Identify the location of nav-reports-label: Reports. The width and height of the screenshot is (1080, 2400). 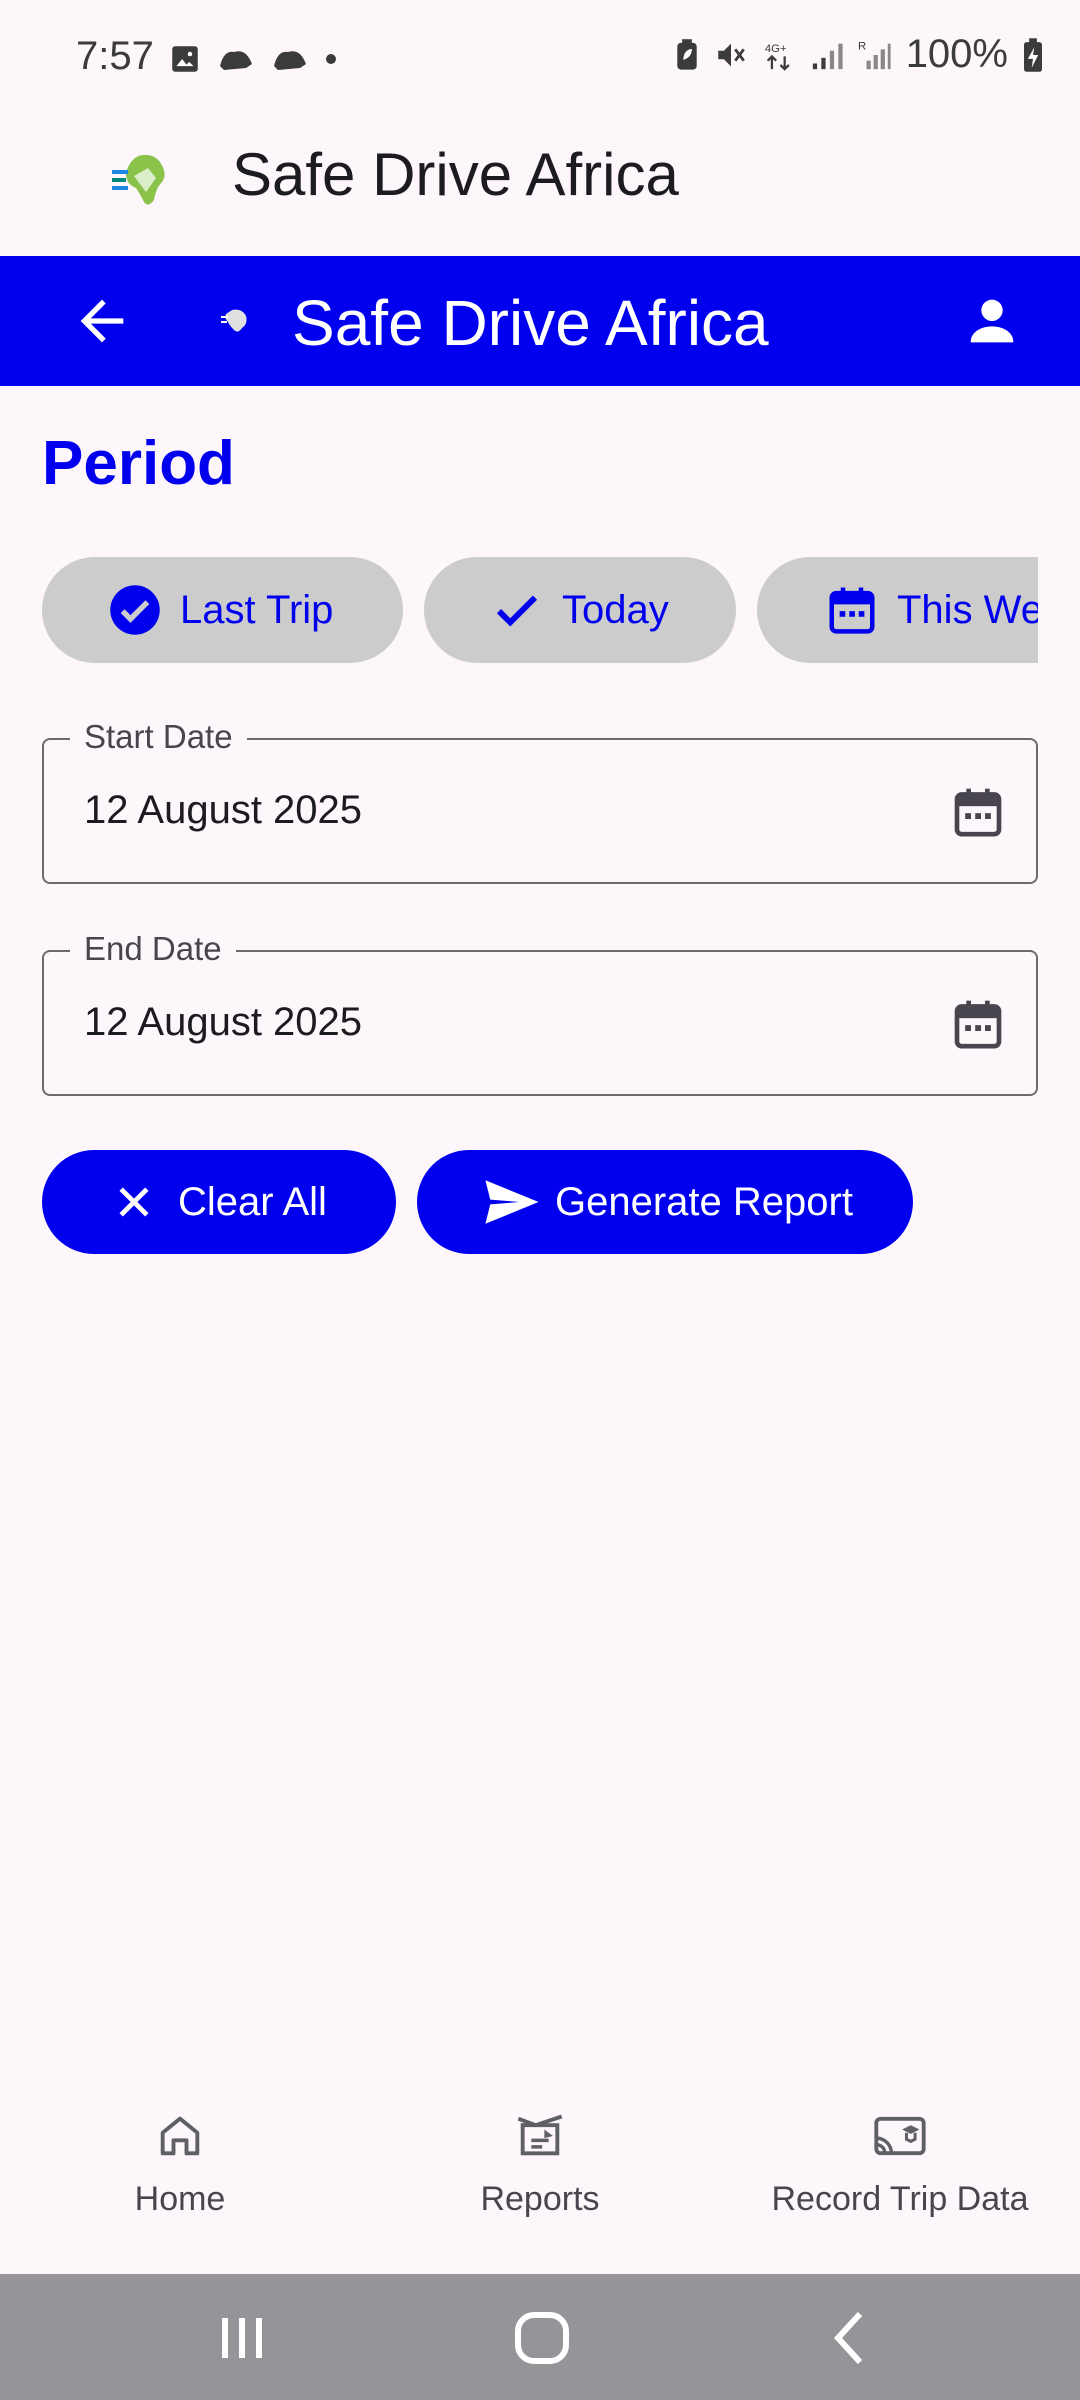
(540, 2199).